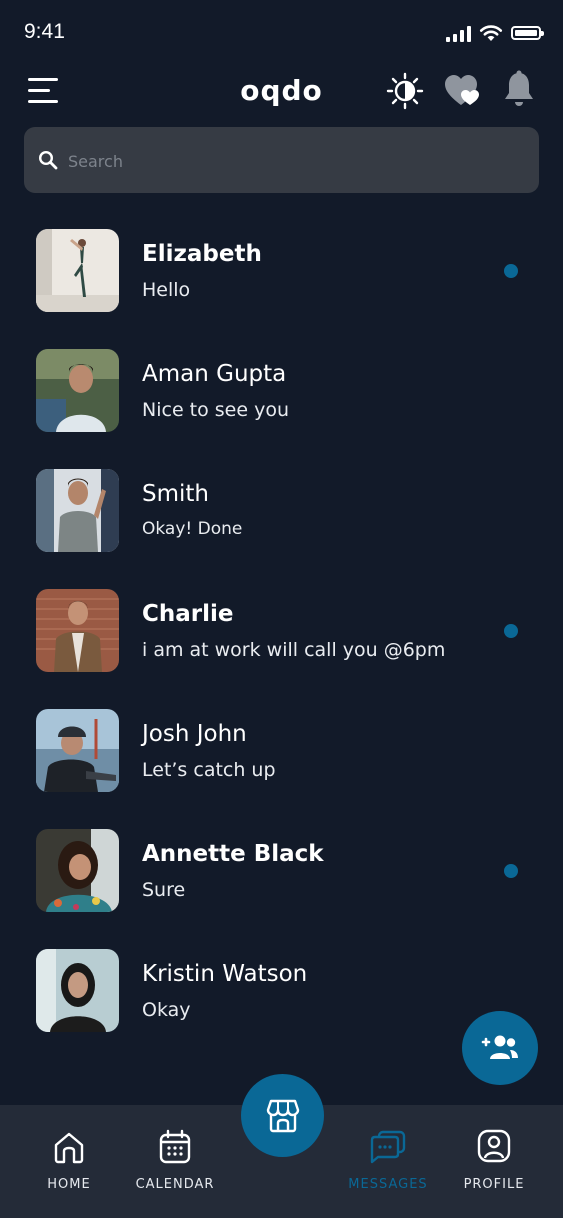  I want to click on chat-message-preview: i am at work will call you @6pm, so click(294, 650).